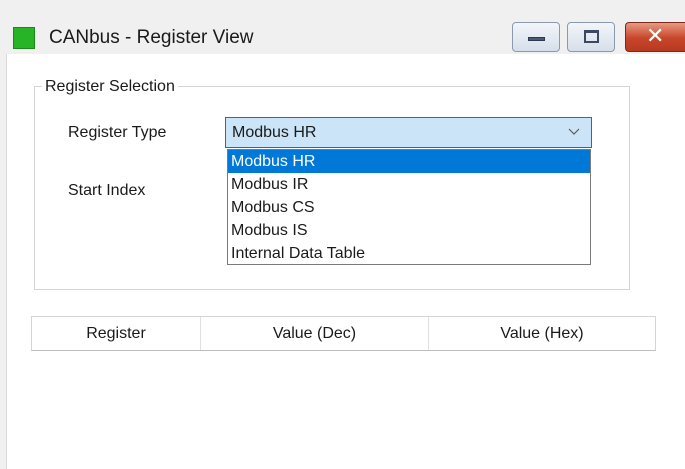 The width and height of the screenshot is (685, 469). I want to click on dropdown-option-modbus-cs: Modbus CS, so click(409, 207).